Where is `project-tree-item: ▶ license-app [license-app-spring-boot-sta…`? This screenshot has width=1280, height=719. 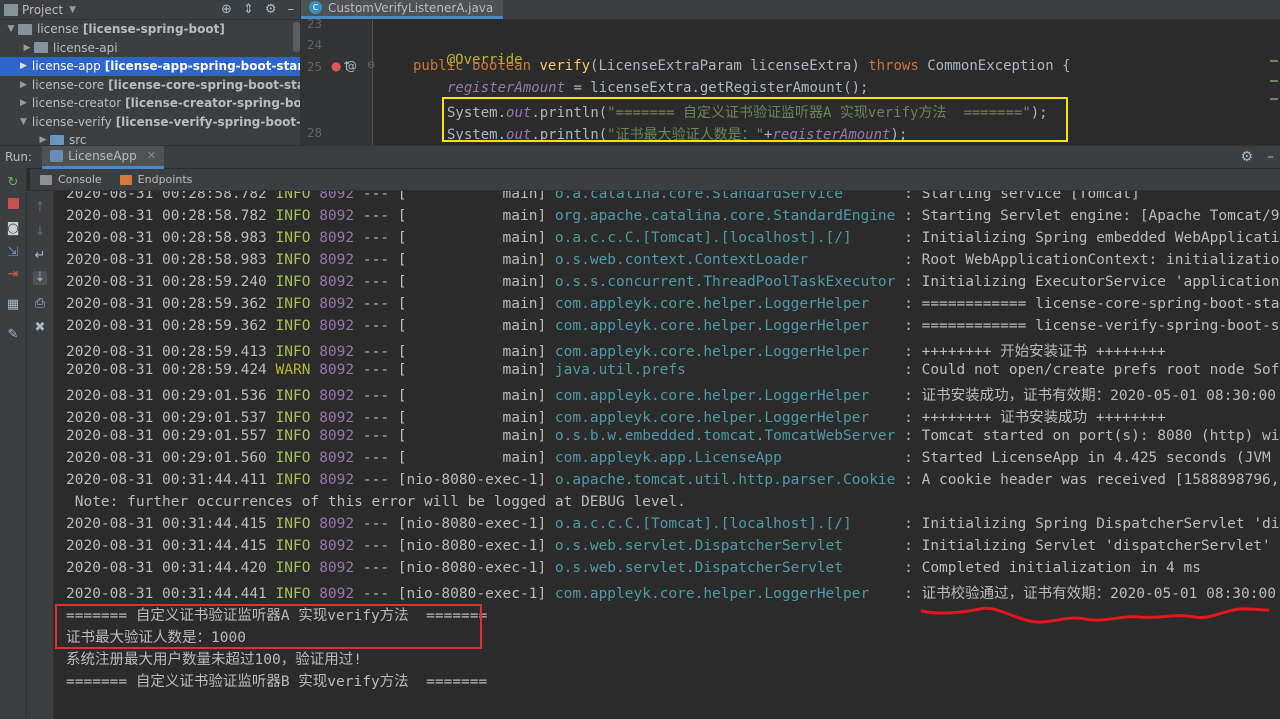
project-tree-item: ▶ license-app [license-app-spring-boot-sta… is located at coordinates (150, 66).